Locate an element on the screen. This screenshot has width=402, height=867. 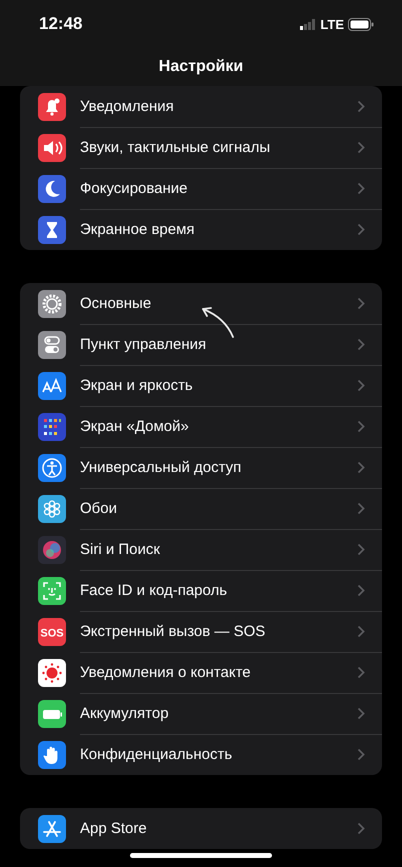
network-label: LTE is located at coordinates (332, 24).